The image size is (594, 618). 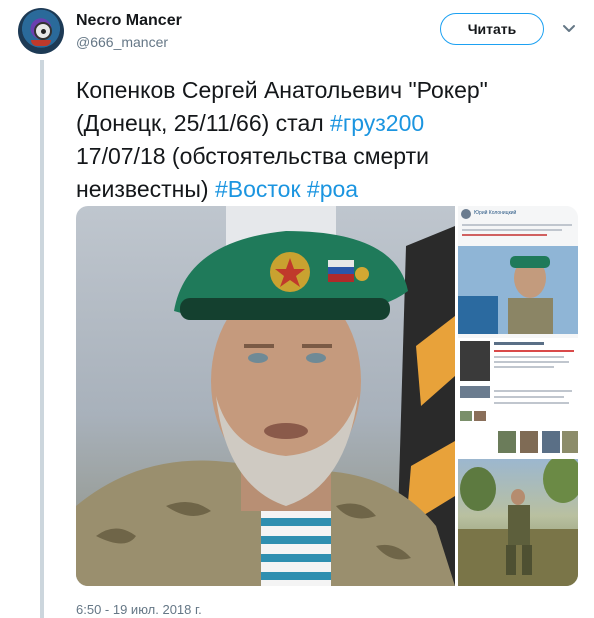 I want to click on follow-button: Читать, so click(x=492, y=29).